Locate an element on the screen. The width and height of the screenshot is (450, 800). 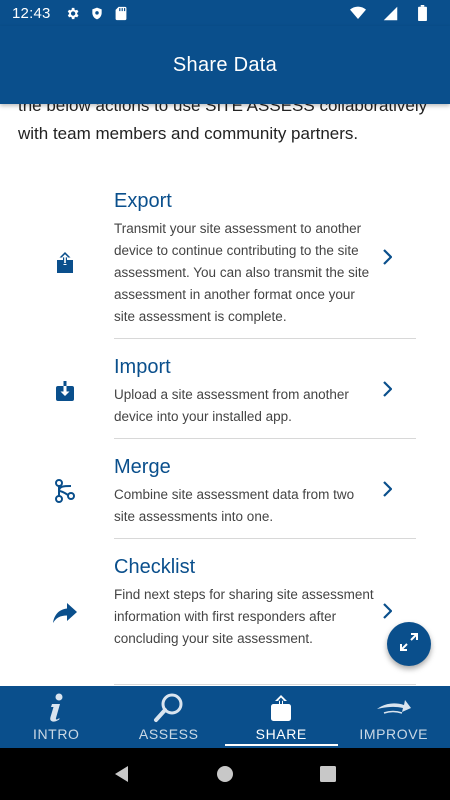
expand-icon is located at coordinates (409, 644).